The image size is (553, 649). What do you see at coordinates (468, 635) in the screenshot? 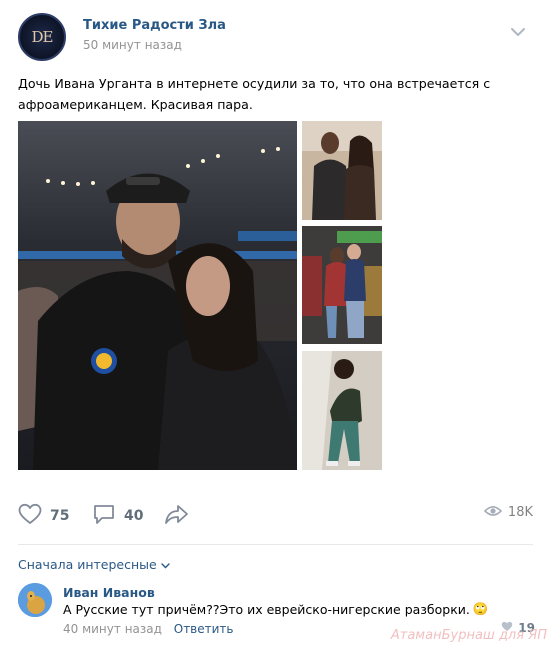
I see `watermark: АтаманБурнаш для ЯП` at bounding box center [468, 635].